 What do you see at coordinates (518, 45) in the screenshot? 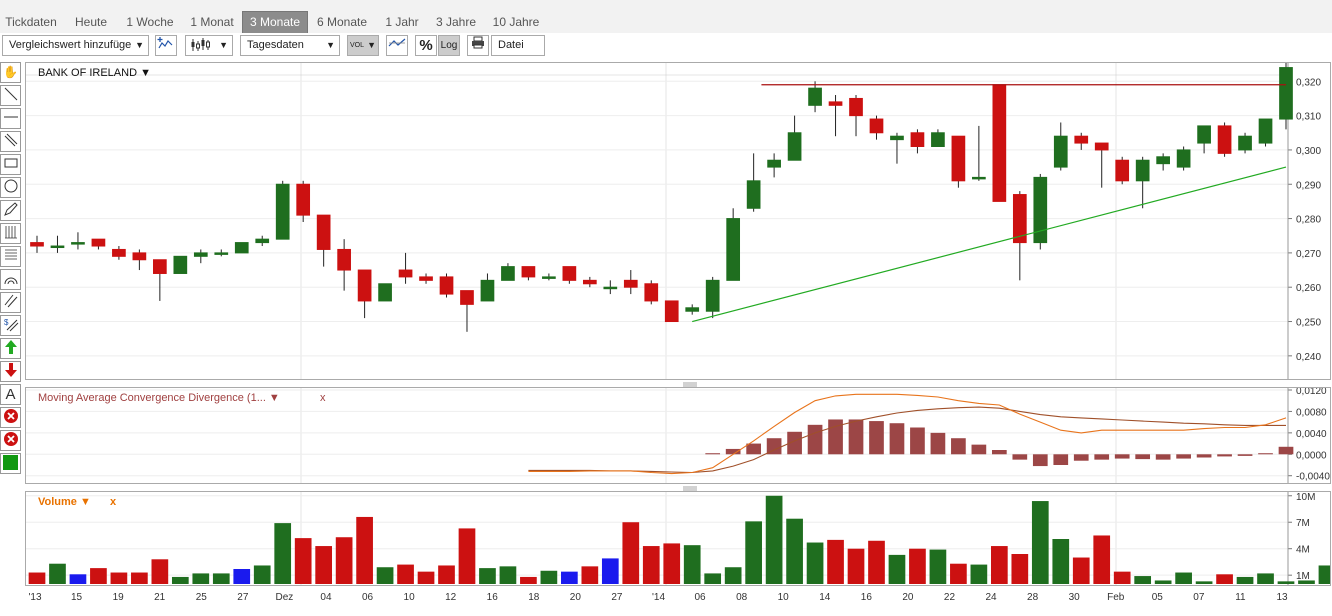
I see `file-button: Datei` at bounding box center [518, 45].